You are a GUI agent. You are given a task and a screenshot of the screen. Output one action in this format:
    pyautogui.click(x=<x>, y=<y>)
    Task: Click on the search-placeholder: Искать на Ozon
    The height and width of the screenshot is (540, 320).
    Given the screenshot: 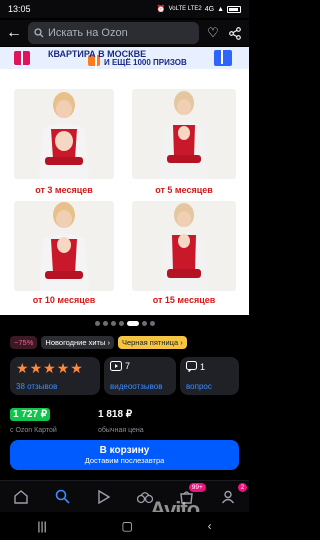 What is the action you would take?
    pyautogui.click(x=88, y=33)
    